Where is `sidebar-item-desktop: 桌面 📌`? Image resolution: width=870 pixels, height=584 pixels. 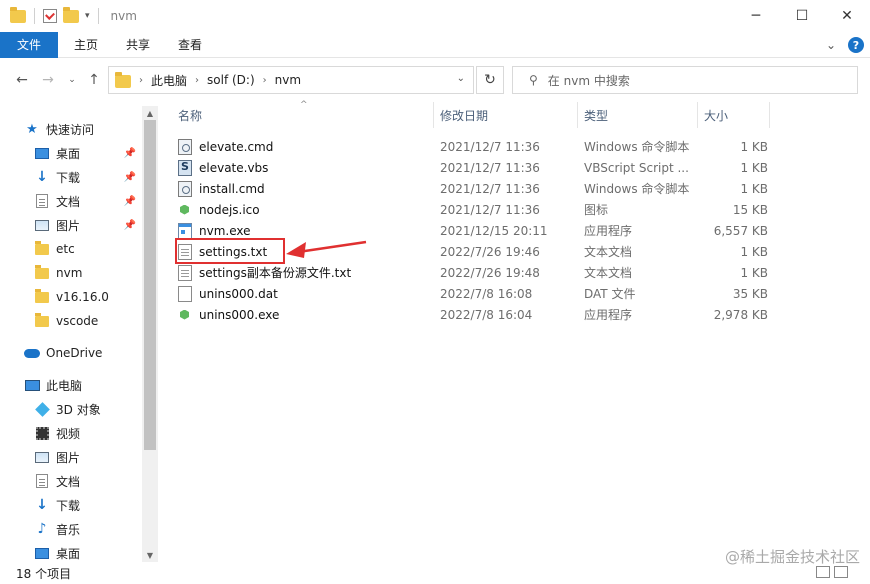 sidebar-item-desktop: 桌面 📌 is located at coordinates (88, 153).